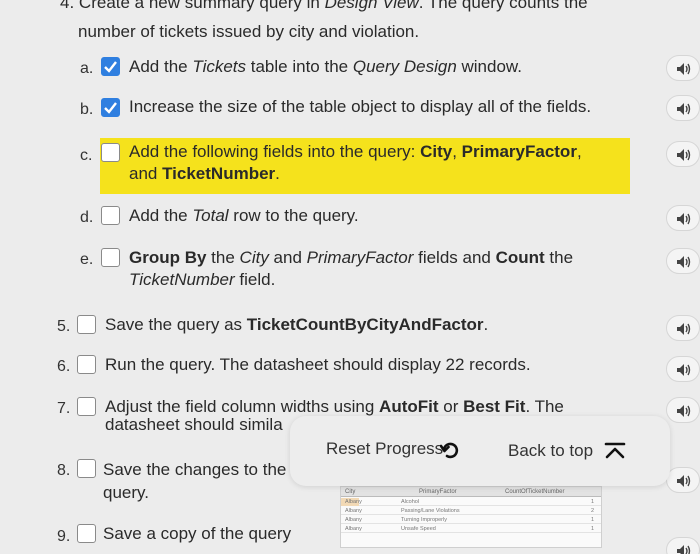  Describe the element at coordinates (480, 451) in the screenshot. I see `floating-progress-toolbar: Reset Progress Back to top` at that location.